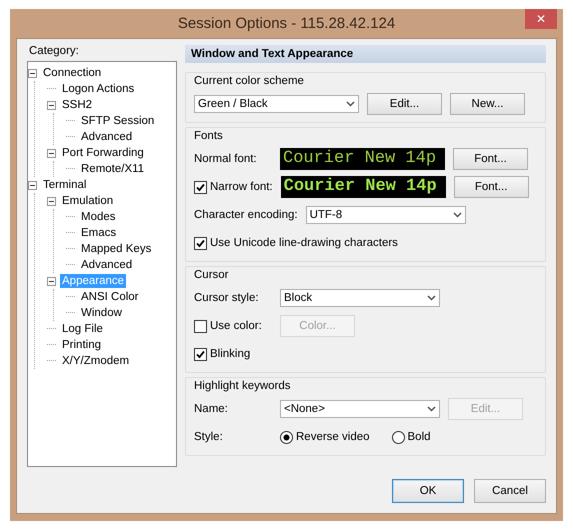 Image resolution: width=573 pixels, height=531 pixels. I want to click on tree-item: X/Y/Zmodem, so click(96, 361).